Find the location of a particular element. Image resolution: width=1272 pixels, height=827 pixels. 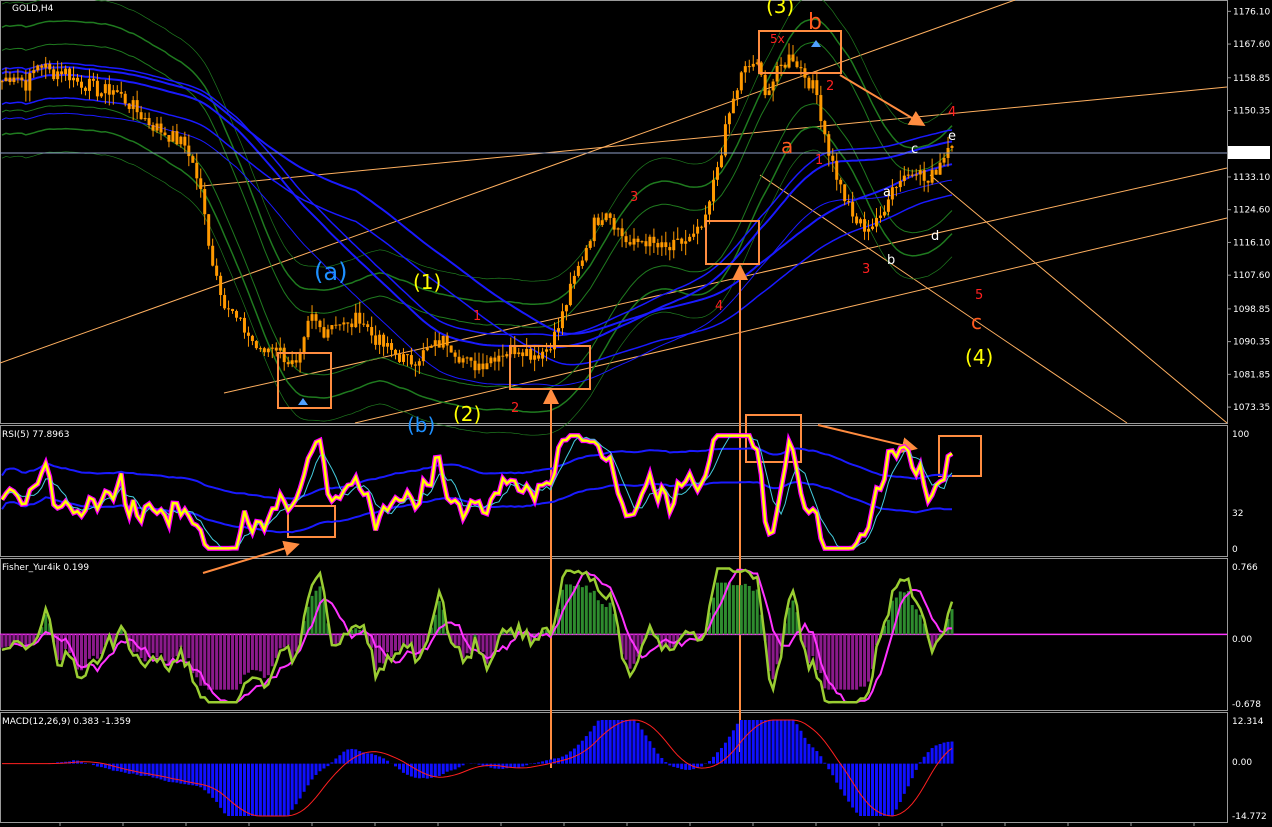

wave-label-r2b: 2 is located at coordinates (830, 86).